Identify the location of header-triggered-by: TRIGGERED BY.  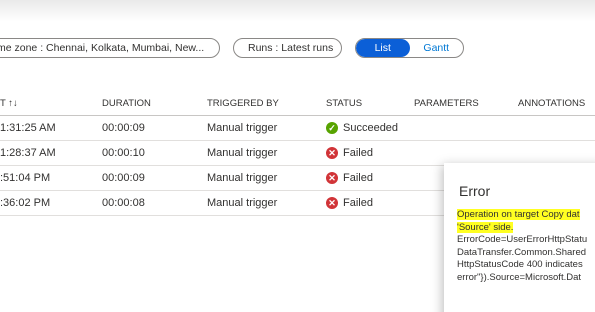
(243, 103).